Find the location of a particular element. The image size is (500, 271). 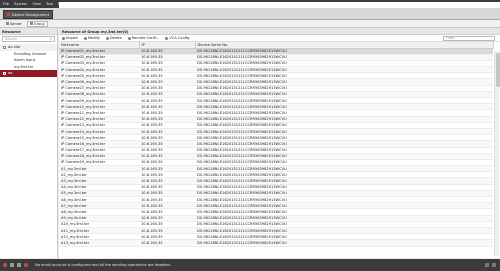

action-button: VCA Config is located at coordinates (177, 38).